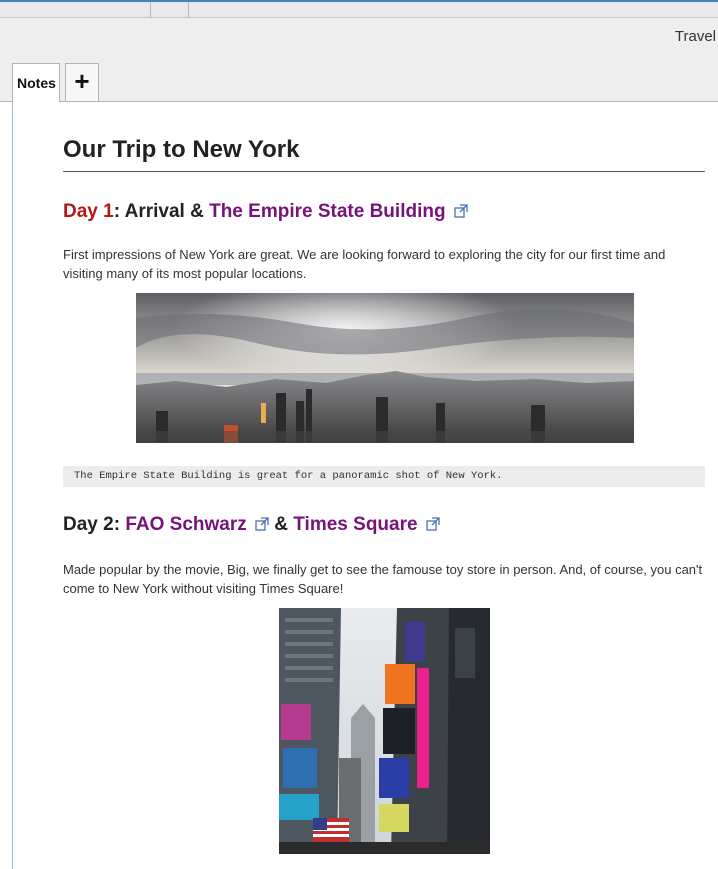  Describe the element at coordinates (251, 525) in the screenshot. I see `day2-heading: Day 2: FAO Schwarz & Times Square` at that location.